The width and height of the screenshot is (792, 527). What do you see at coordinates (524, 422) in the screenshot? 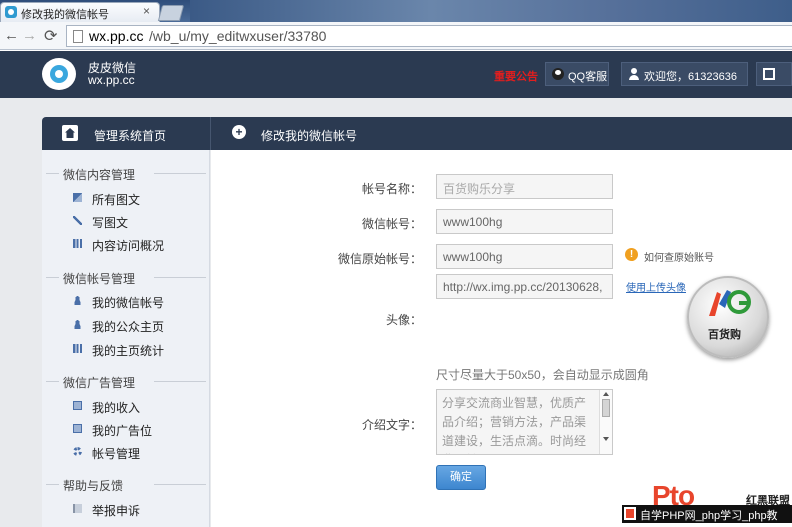
I see `intro-textarea: 分享交流商业智慧，优质产品介绍；营销方法，产品渠道建设，生活点滴。时尚经典、健` at bounding box center [524, 422].